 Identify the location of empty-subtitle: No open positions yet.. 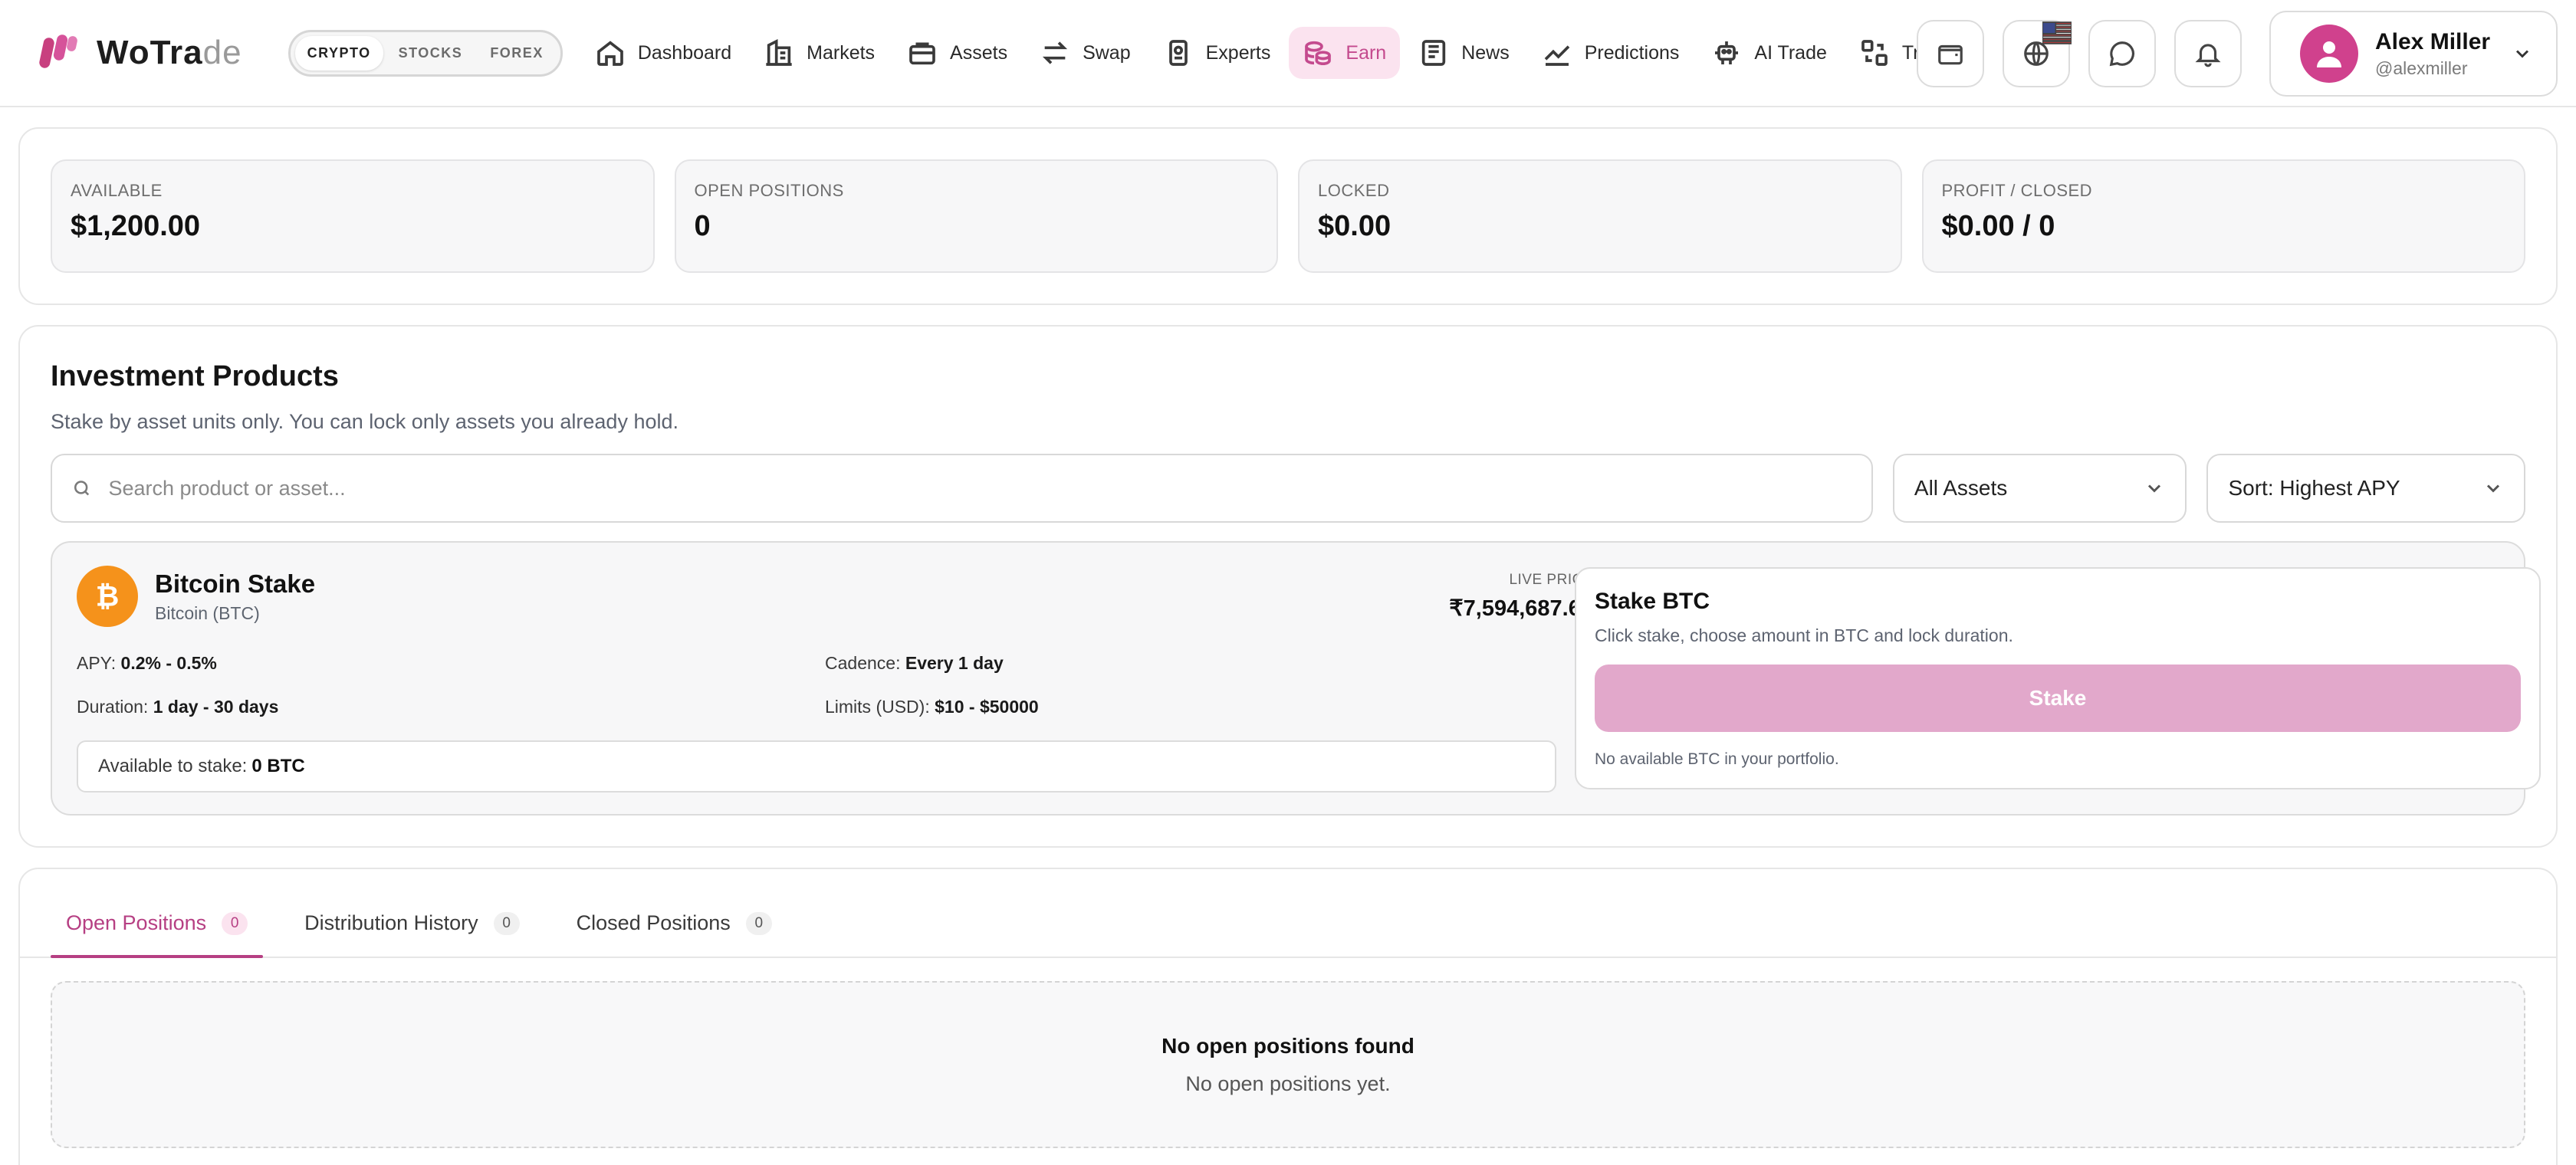
(1288, 1083).